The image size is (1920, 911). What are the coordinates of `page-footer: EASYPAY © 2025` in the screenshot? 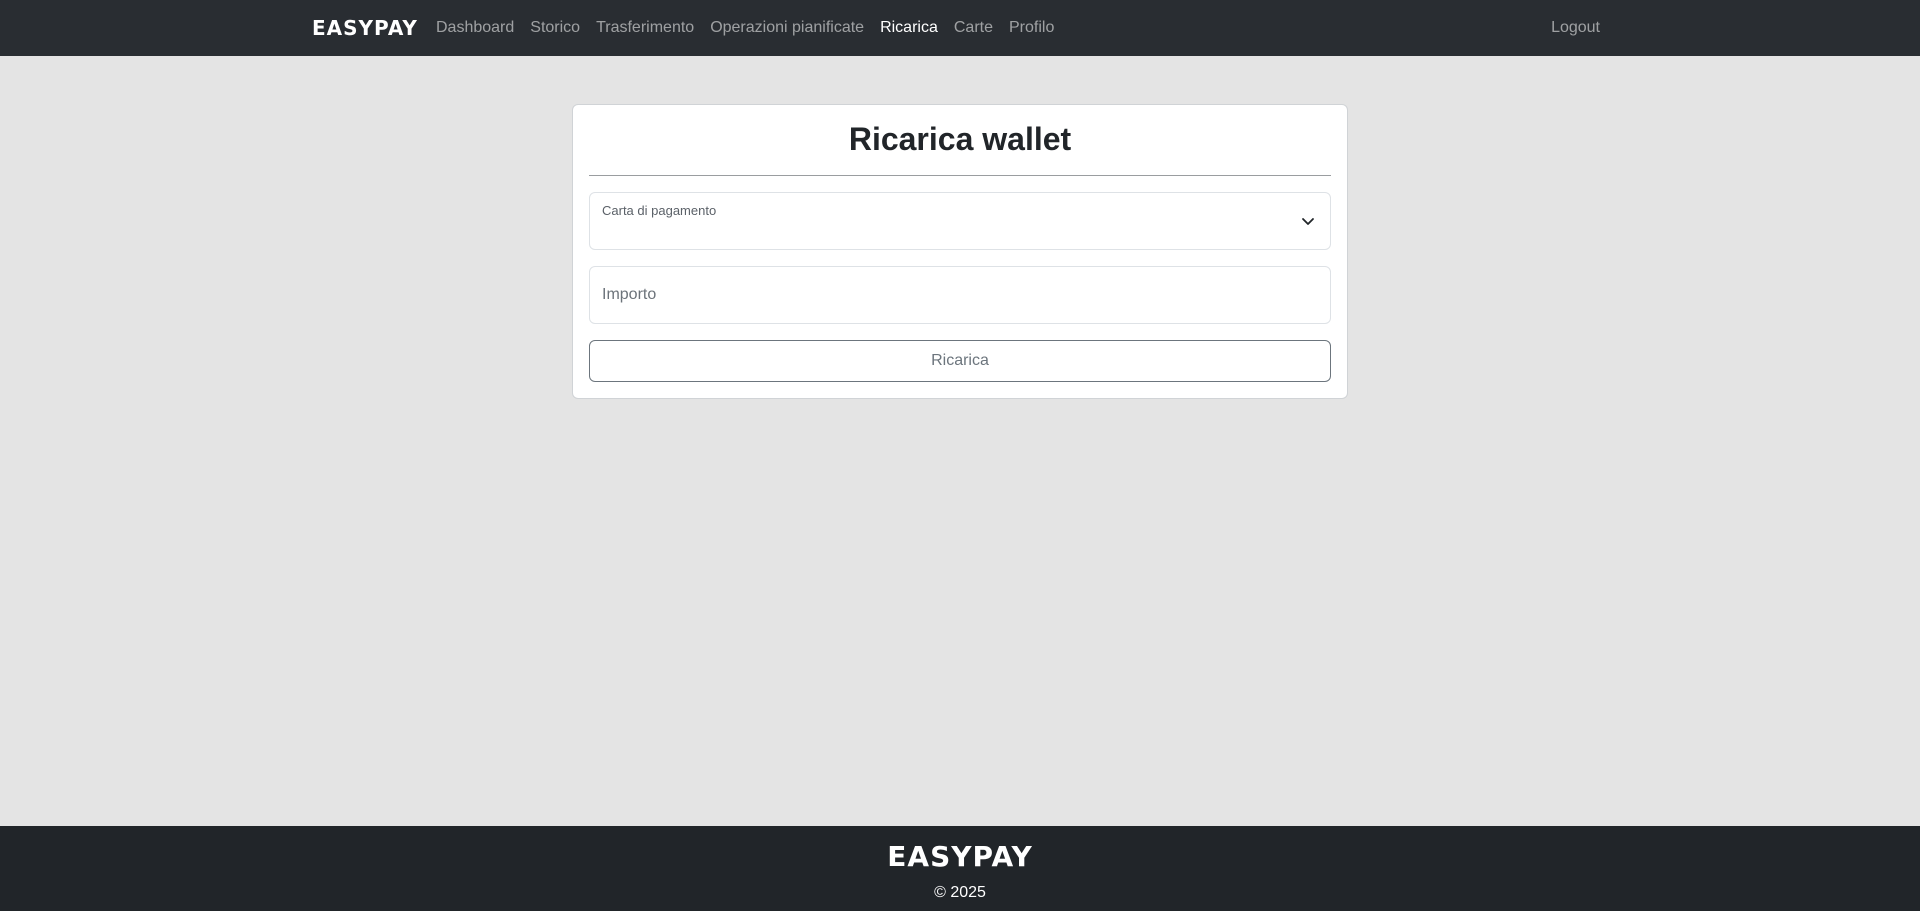 It's located at (960, 868).